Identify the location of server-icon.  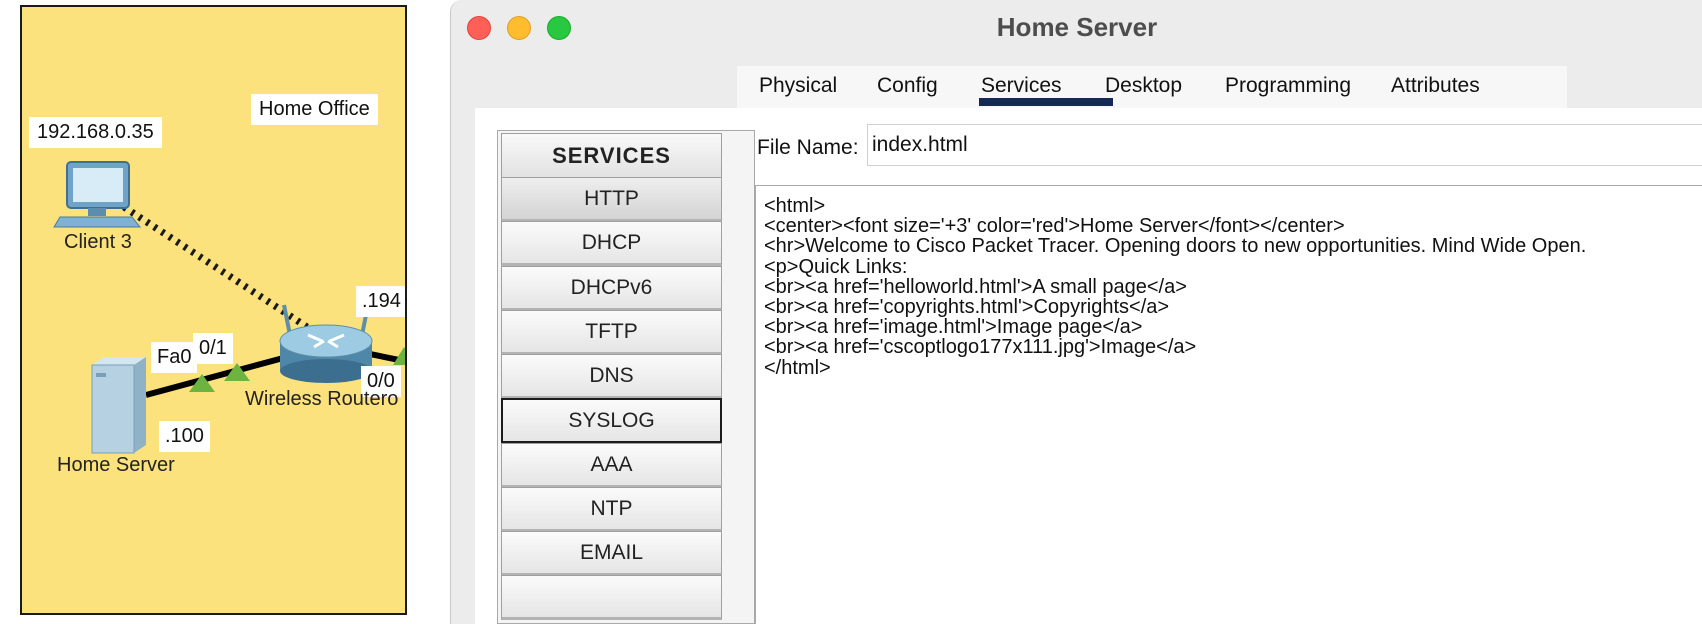
(118, 405).